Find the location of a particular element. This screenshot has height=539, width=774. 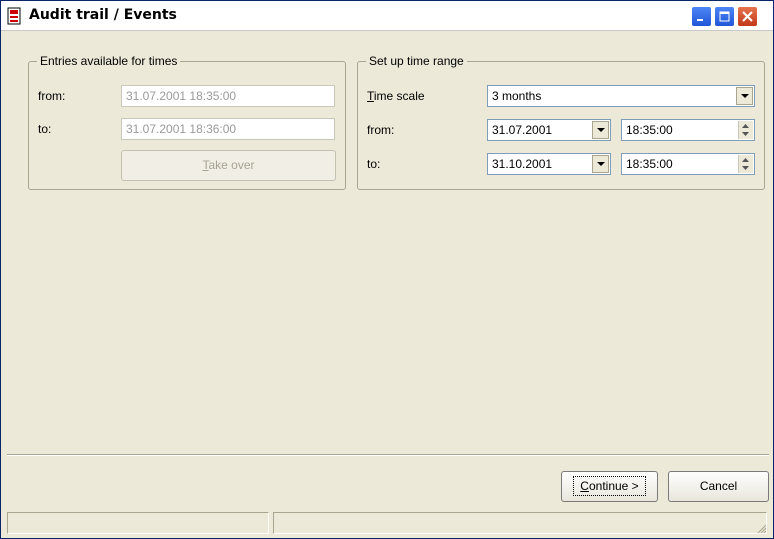

from-date-dropdown-button is located at coordinates (600, 130).